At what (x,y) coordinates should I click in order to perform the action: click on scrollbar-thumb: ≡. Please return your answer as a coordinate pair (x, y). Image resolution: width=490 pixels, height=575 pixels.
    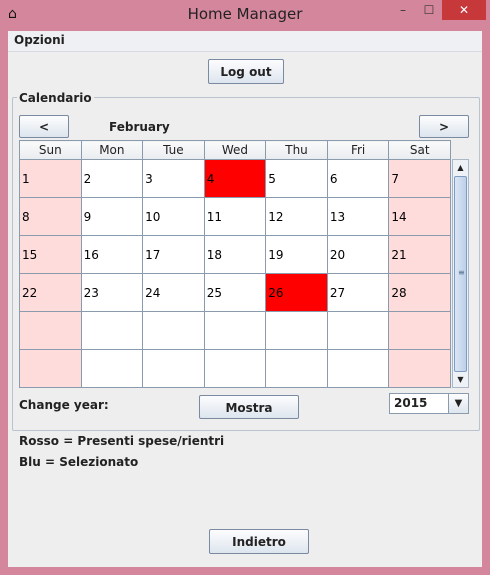
    Looking at the image, I should click on (460, 274).